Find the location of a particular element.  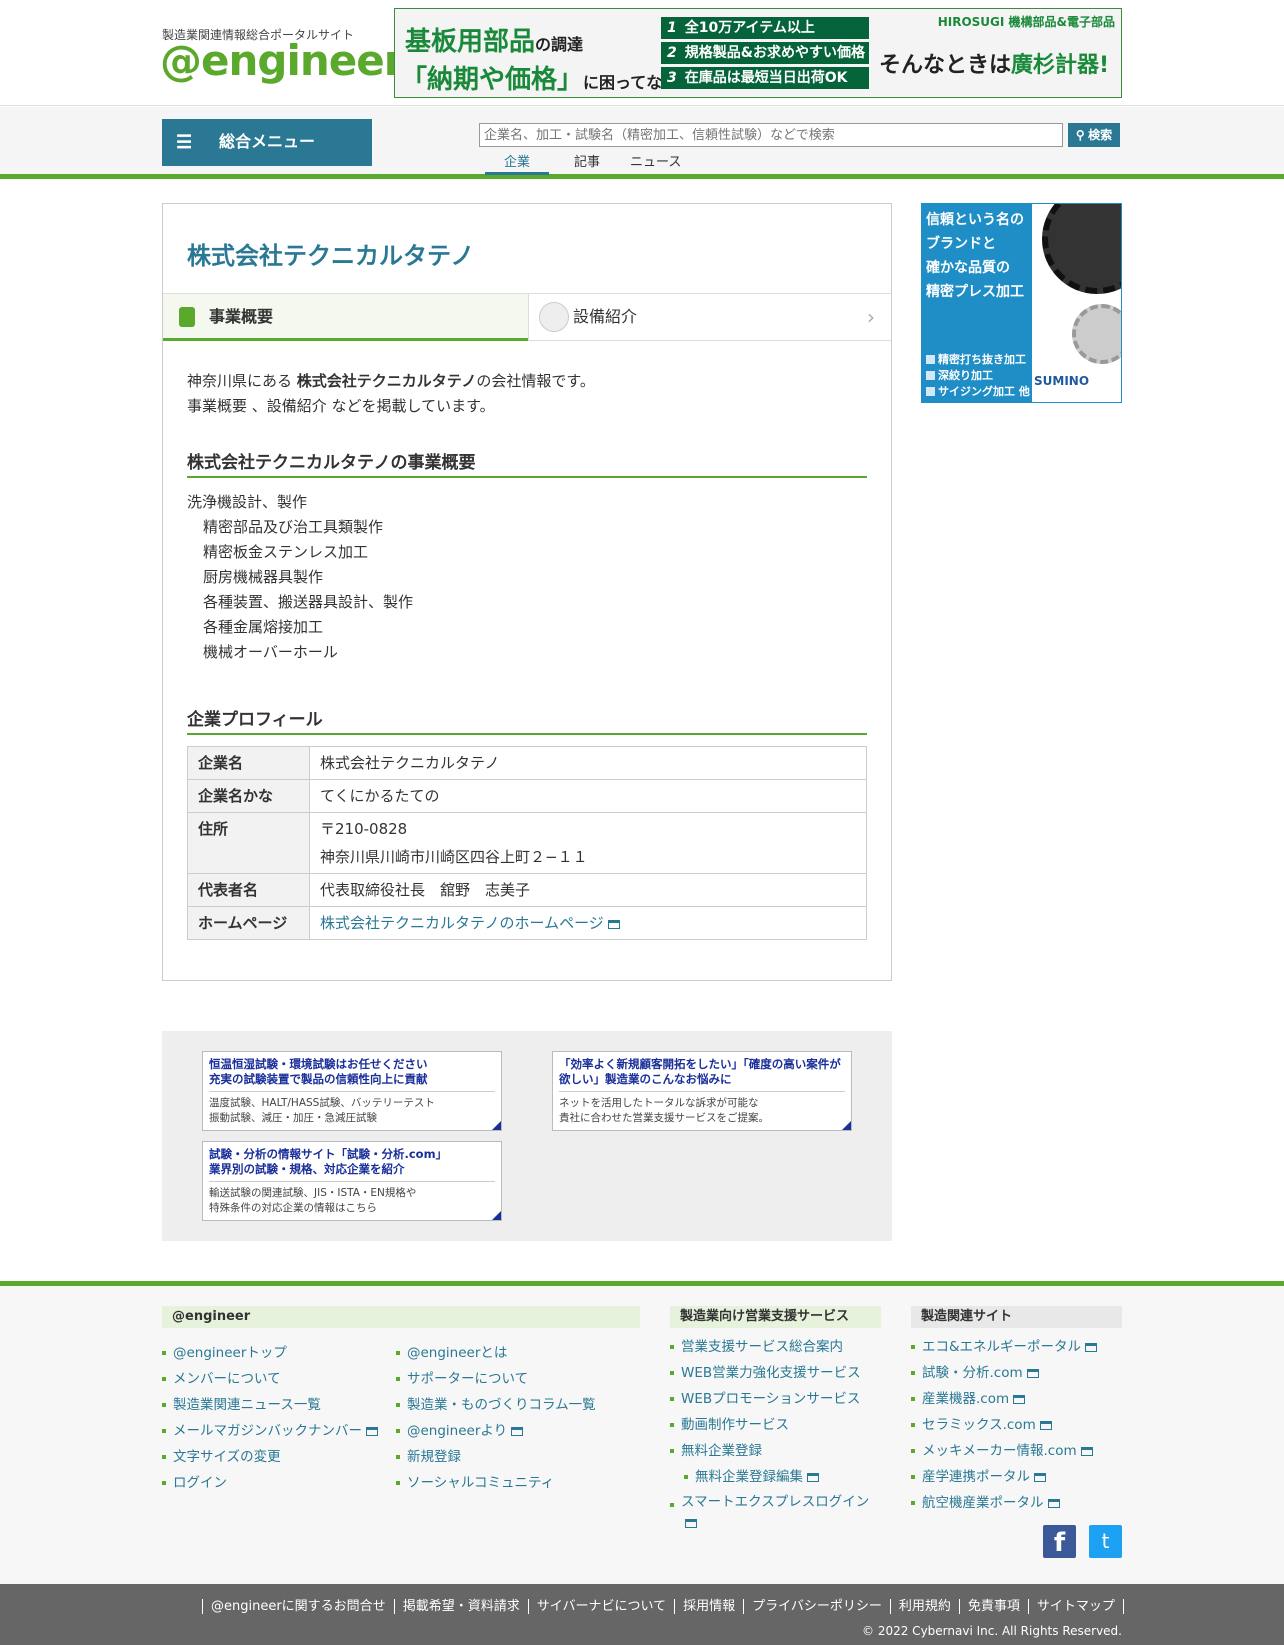

overview-item: 各種装置、搬送器具設計、製作 is located at coordinates (308, 602).